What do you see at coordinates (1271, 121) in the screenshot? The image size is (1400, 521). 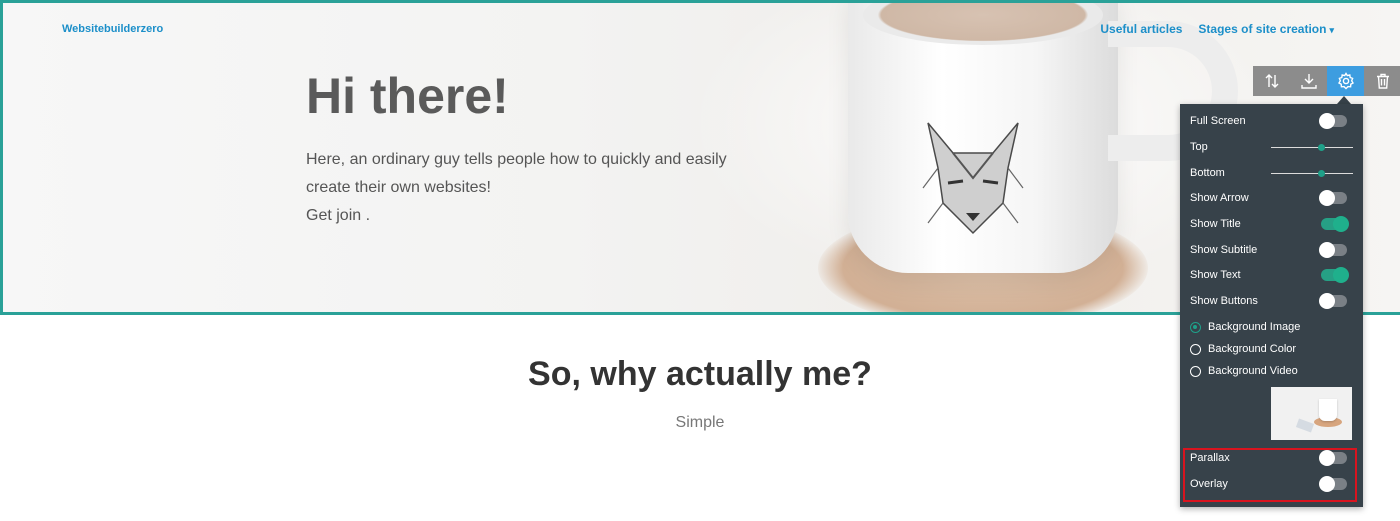 I see `full-screen-row: Full Screen` at bounding box center [1271, 121].